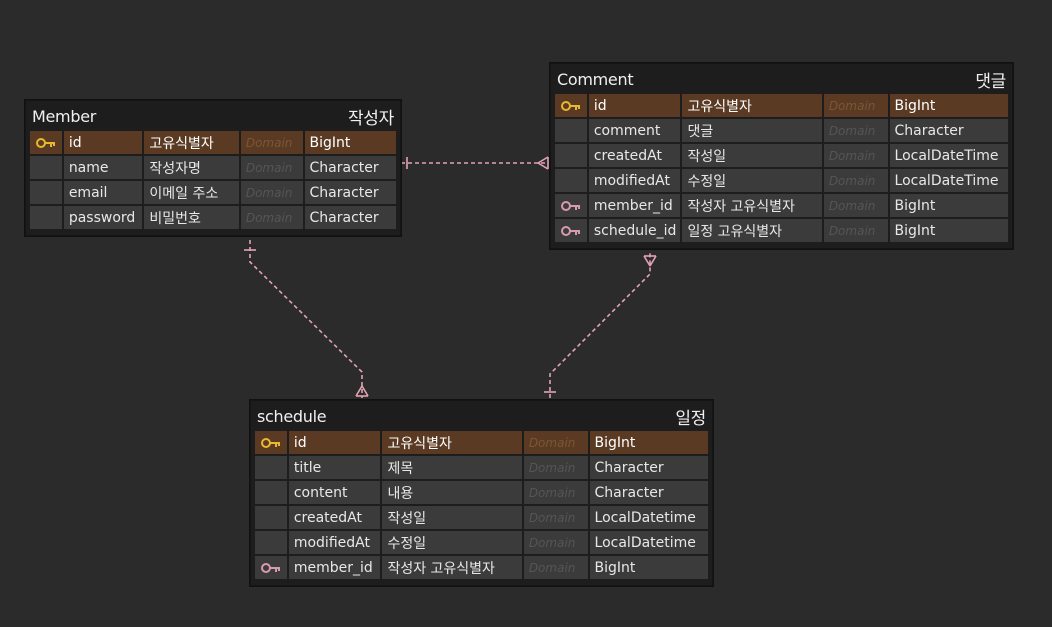  Describe the element at coordinates (634, 230) in the screenshot. I see `column-name: schedule_id` at that location.